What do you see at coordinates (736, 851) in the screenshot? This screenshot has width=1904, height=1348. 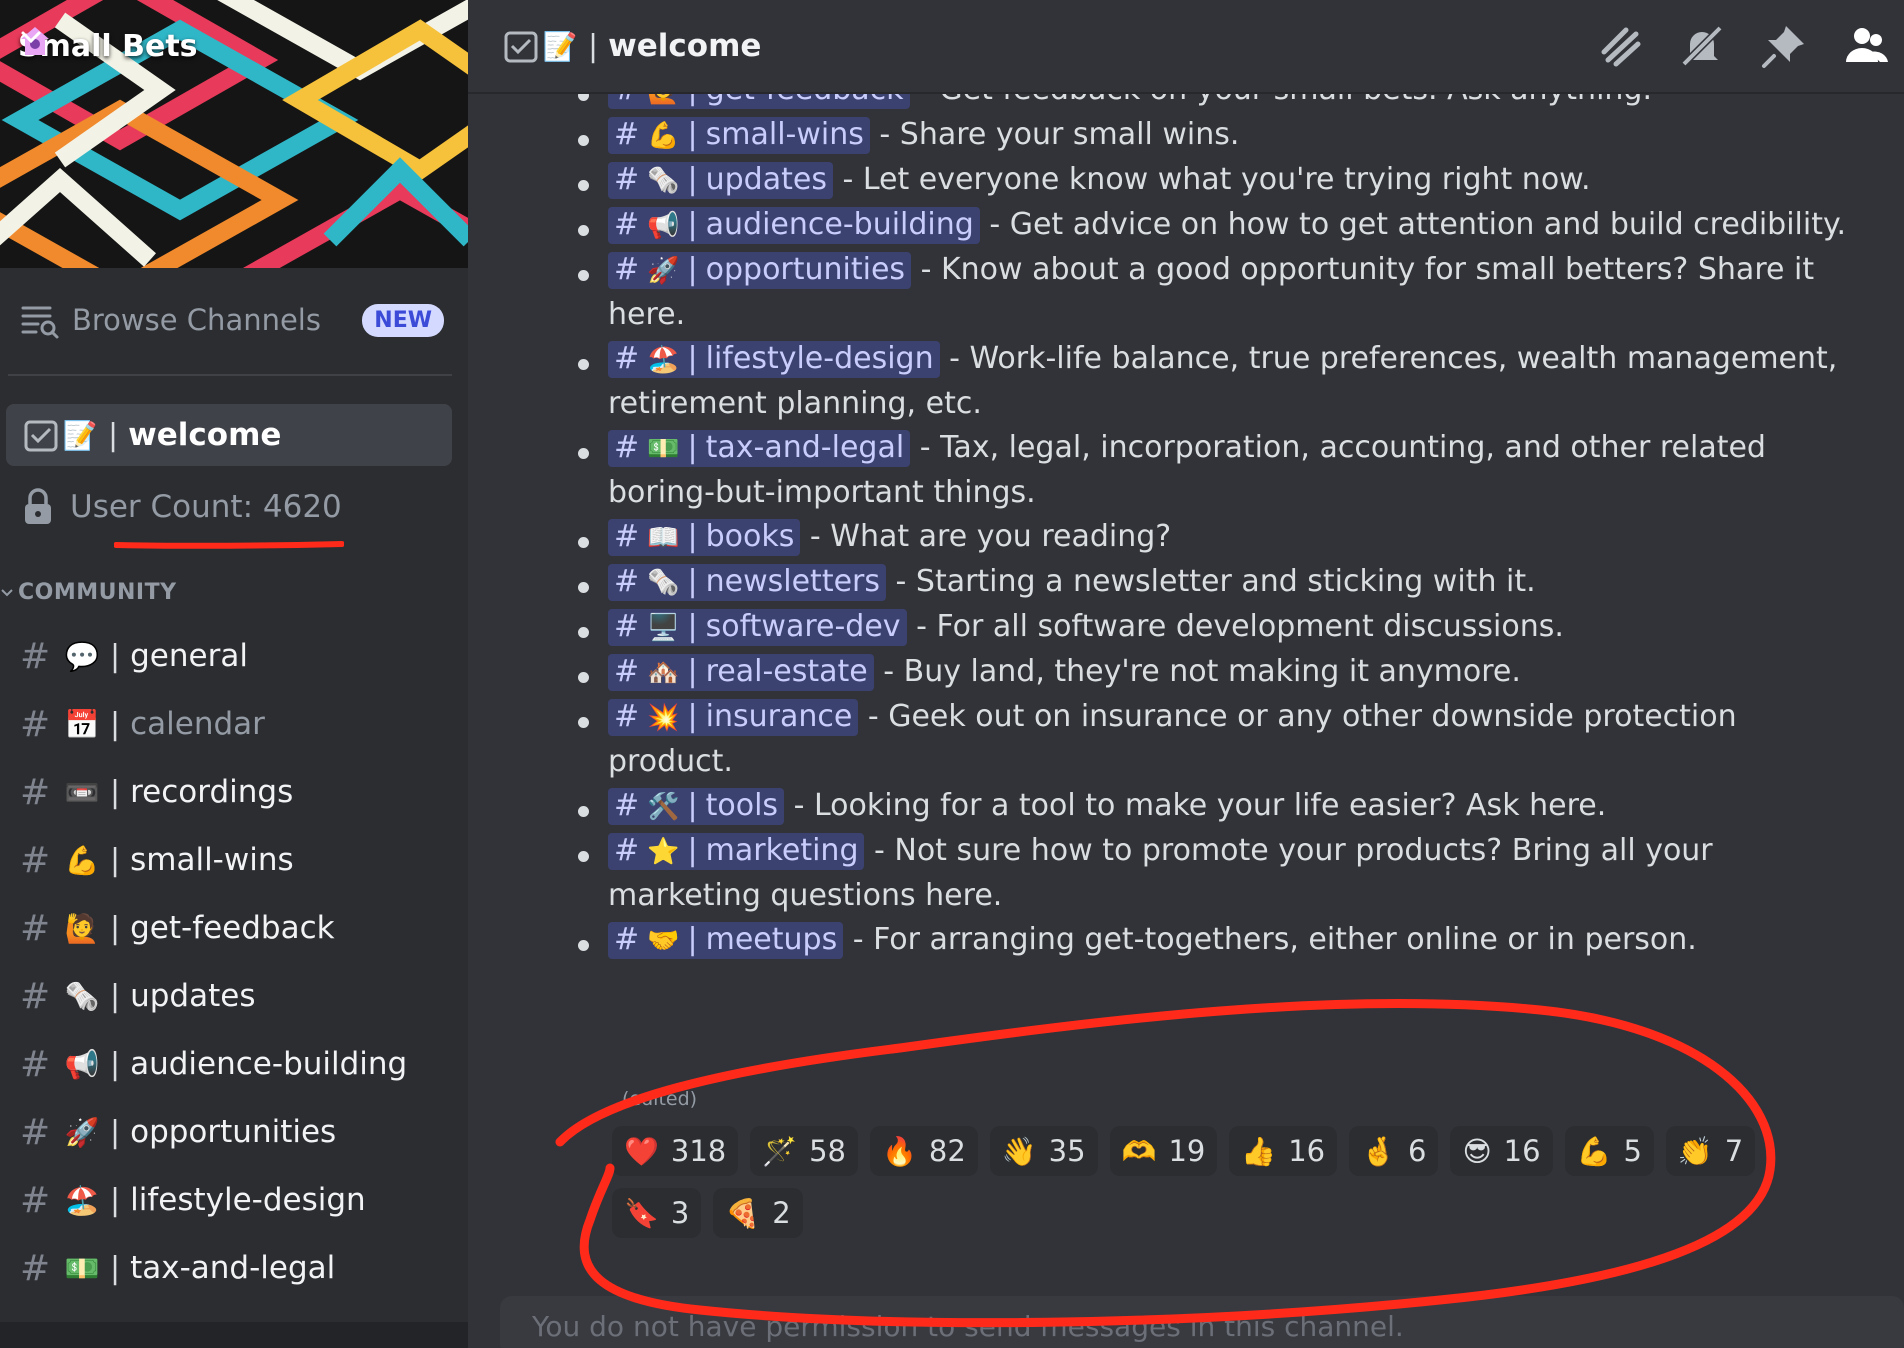 I see `channel-mention: # ⭐ | marketing` at bounding box center [736, 851].